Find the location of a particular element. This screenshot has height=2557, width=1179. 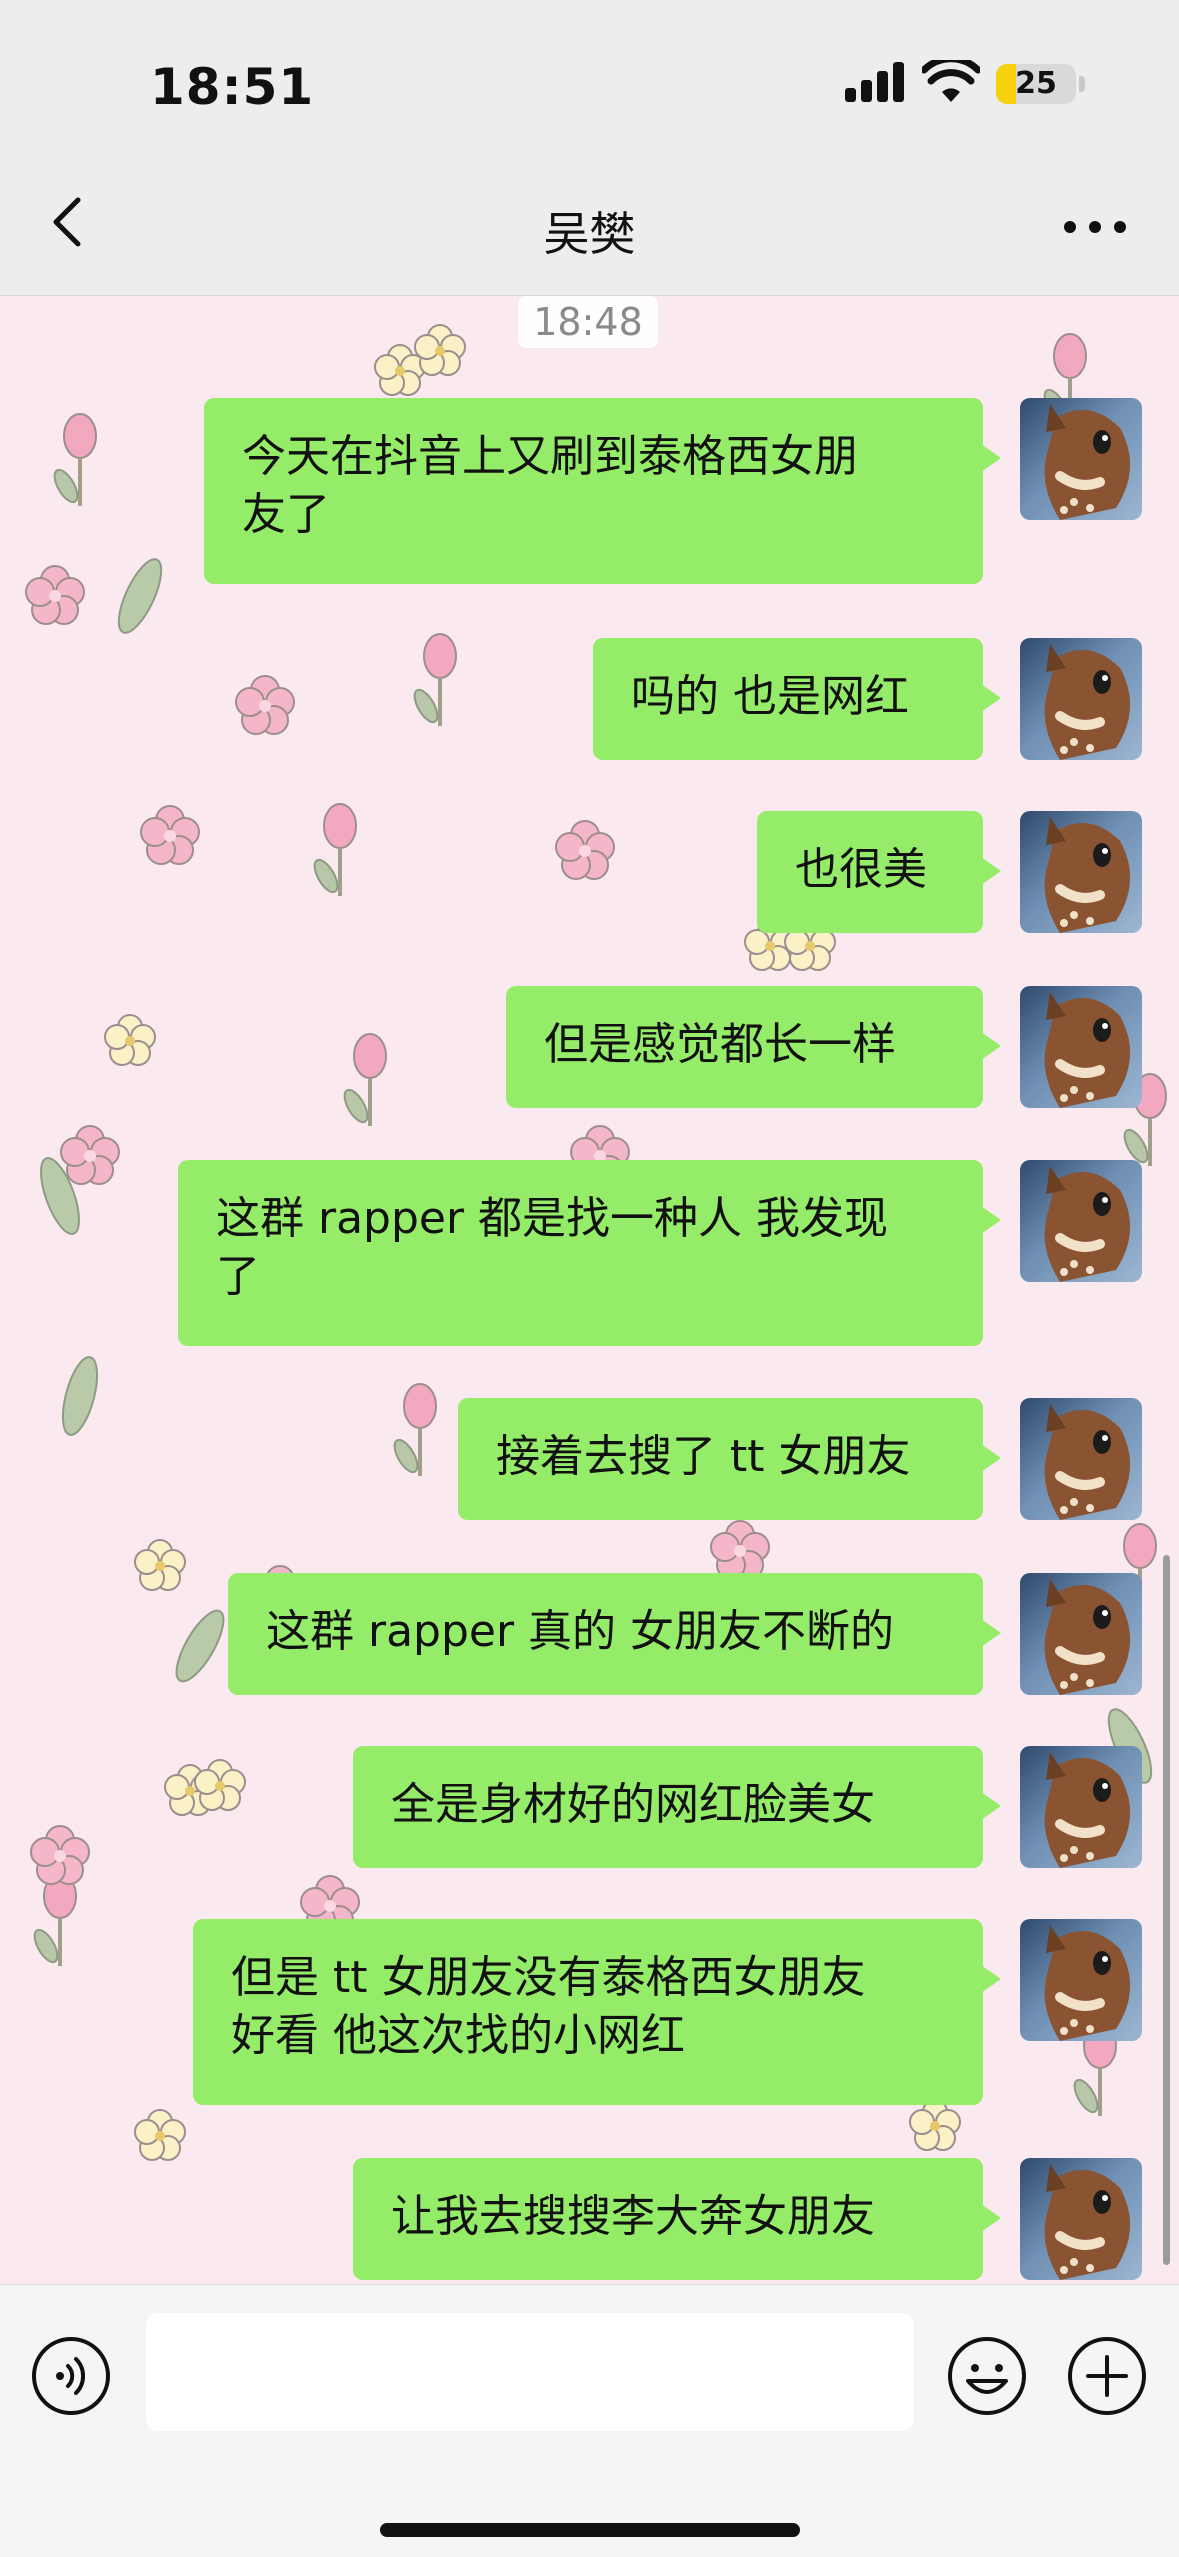

chat-title: 吴樊 is located at coordinates (589, 234).